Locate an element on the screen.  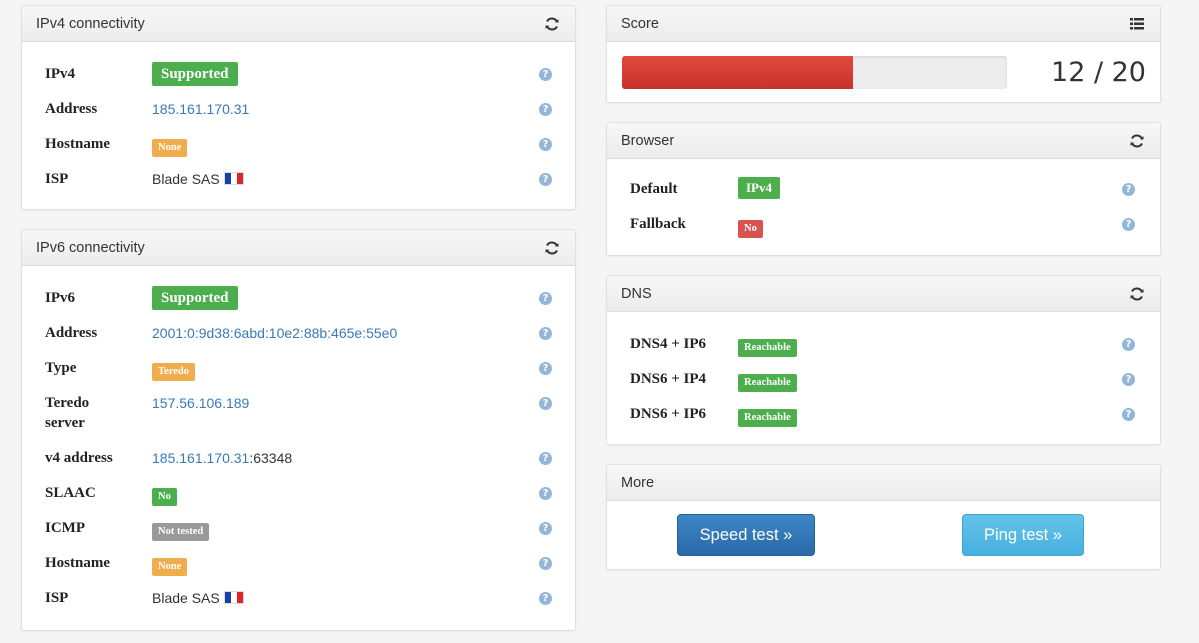
v4-address-value: 185.161.170.31:63348 is located at coordinates (222, 458).